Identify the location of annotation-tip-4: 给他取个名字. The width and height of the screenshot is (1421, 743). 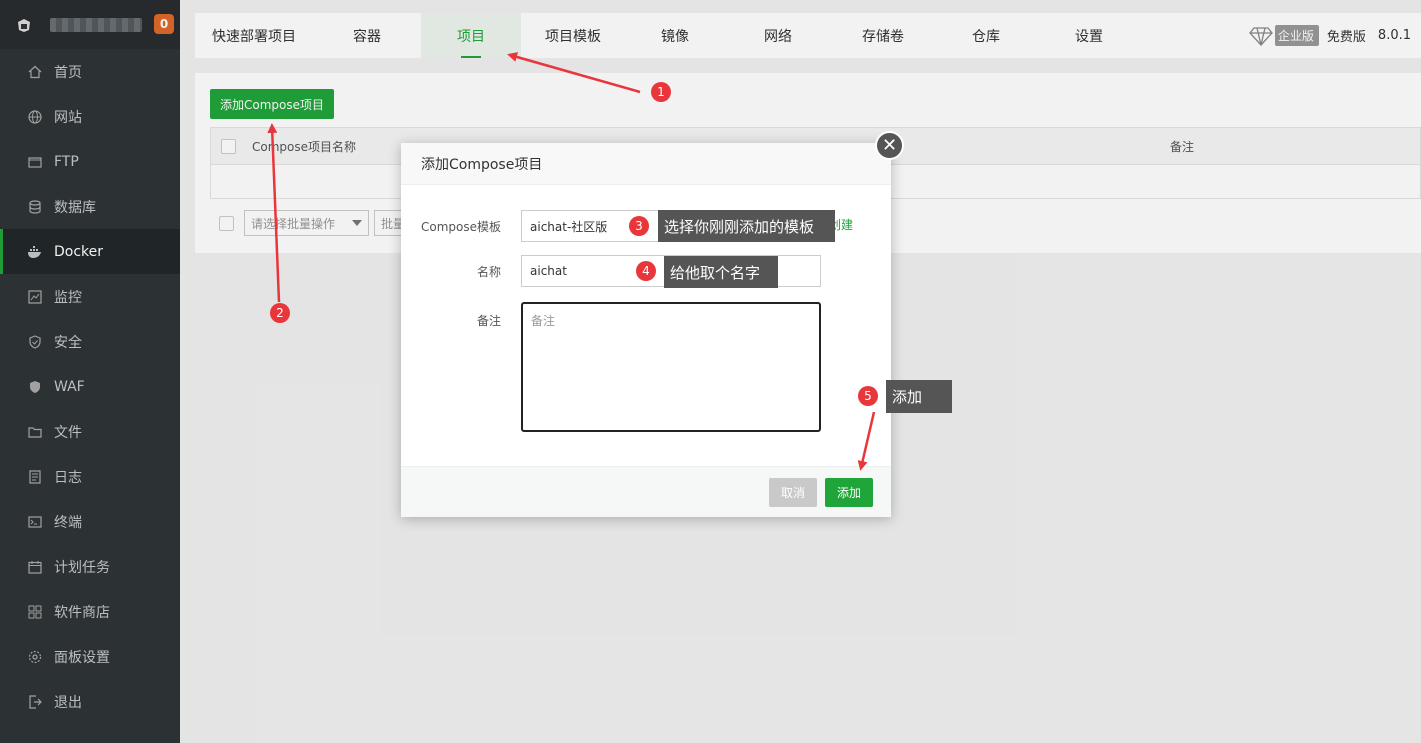
(721, 272).